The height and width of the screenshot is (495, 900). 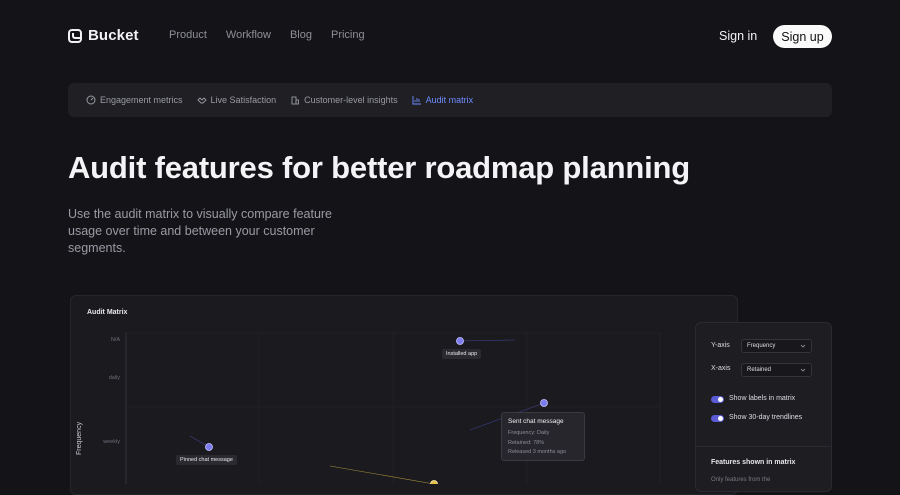 I want to click on tab-engagement-metrics: Engagement metrics, so click(x=134, y=100).